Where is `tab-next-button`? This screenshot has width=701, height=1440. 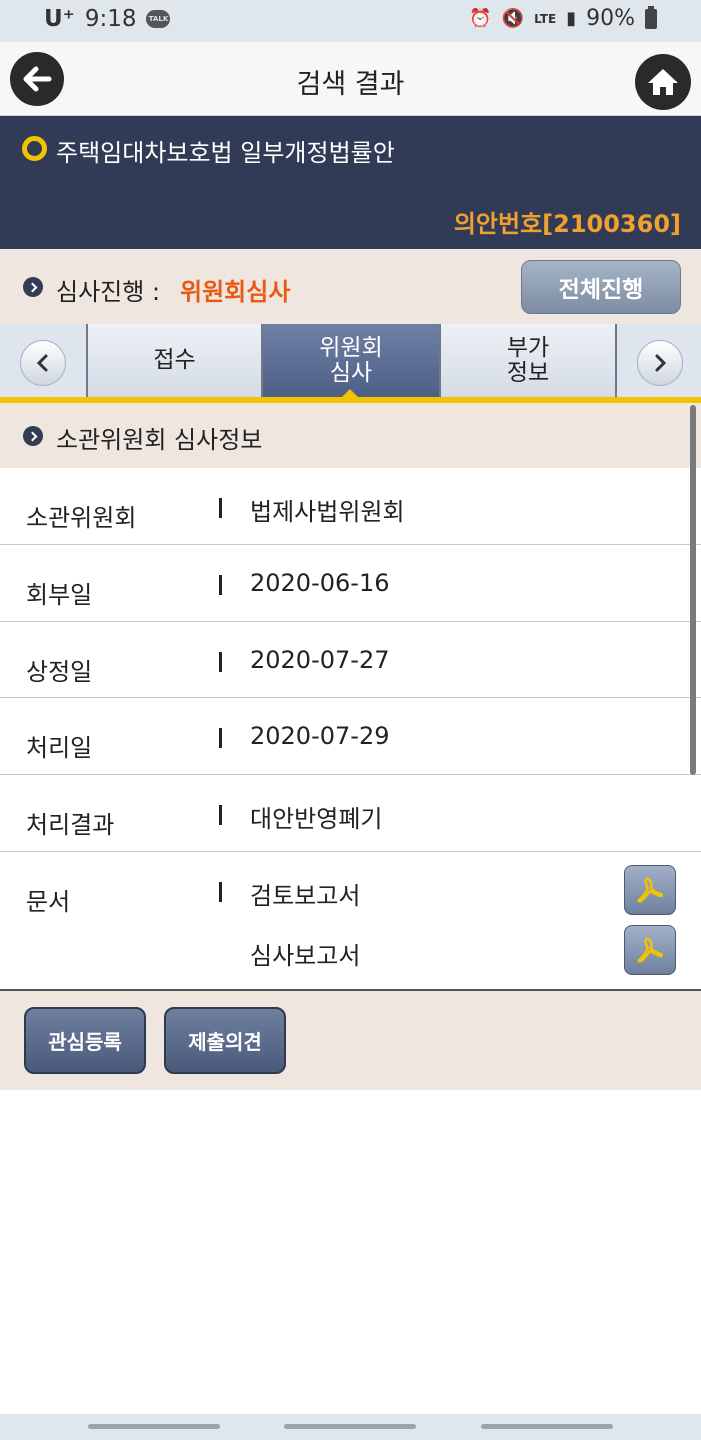 tab-next-button is located at coordinates (660, 363).